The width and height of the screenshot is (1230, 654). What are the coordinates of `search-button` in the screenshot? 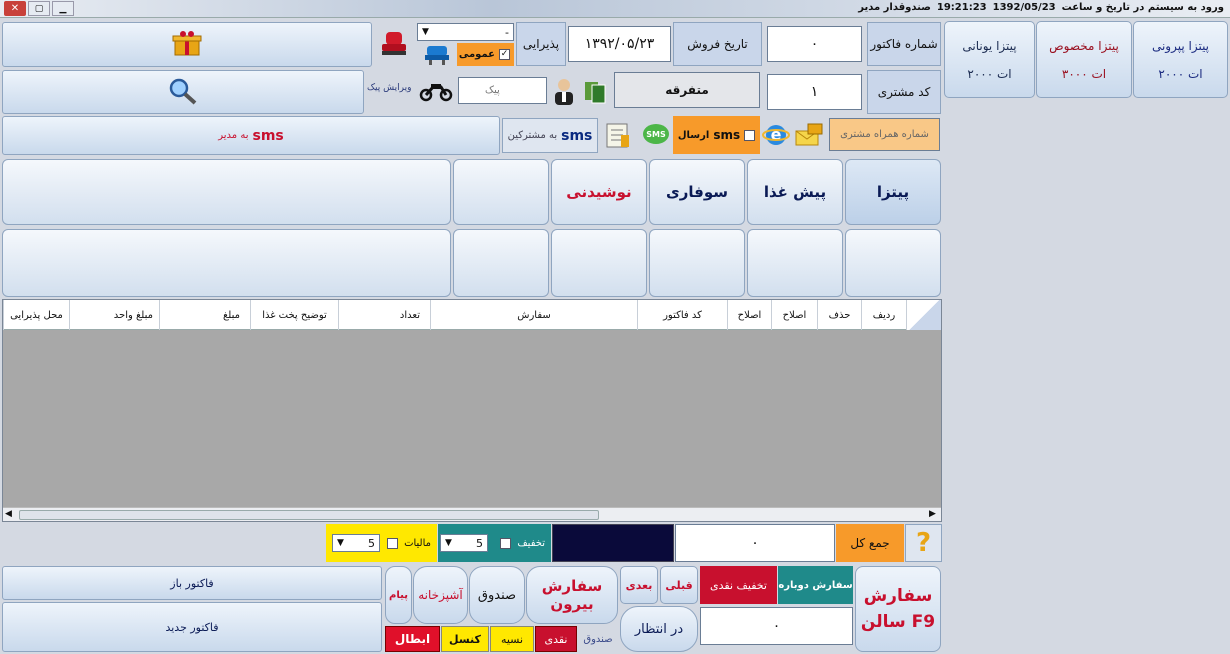 It's located at (183, 92).